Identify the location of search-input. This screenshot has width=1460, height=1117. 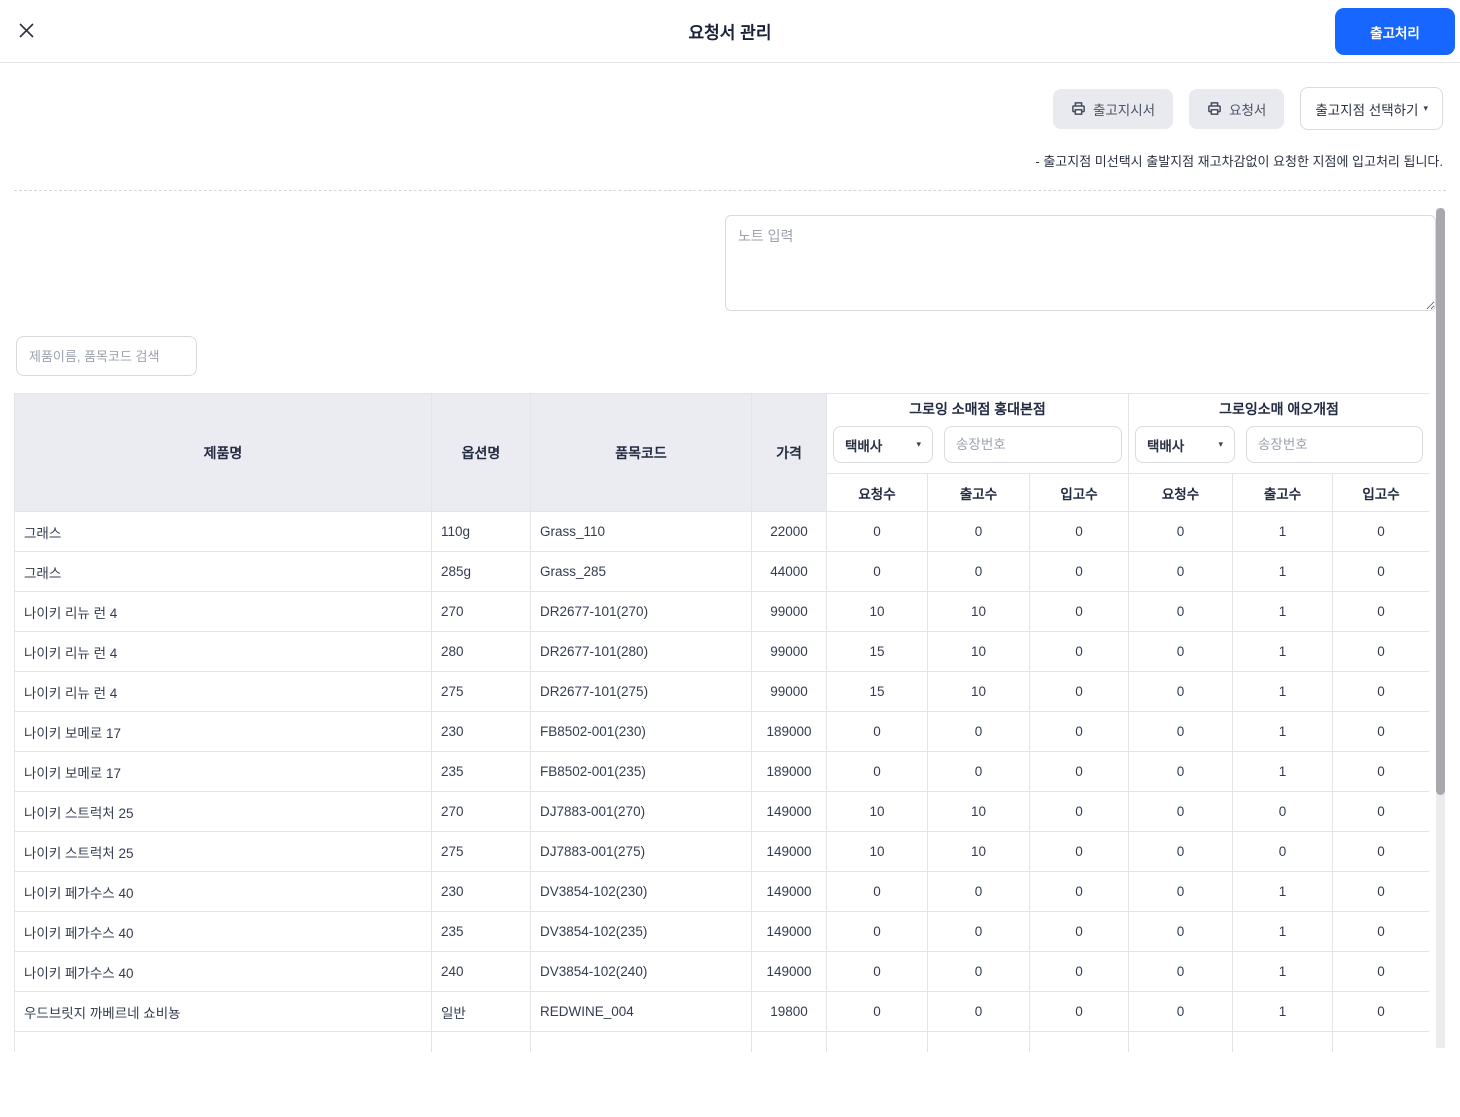
(106, 356).